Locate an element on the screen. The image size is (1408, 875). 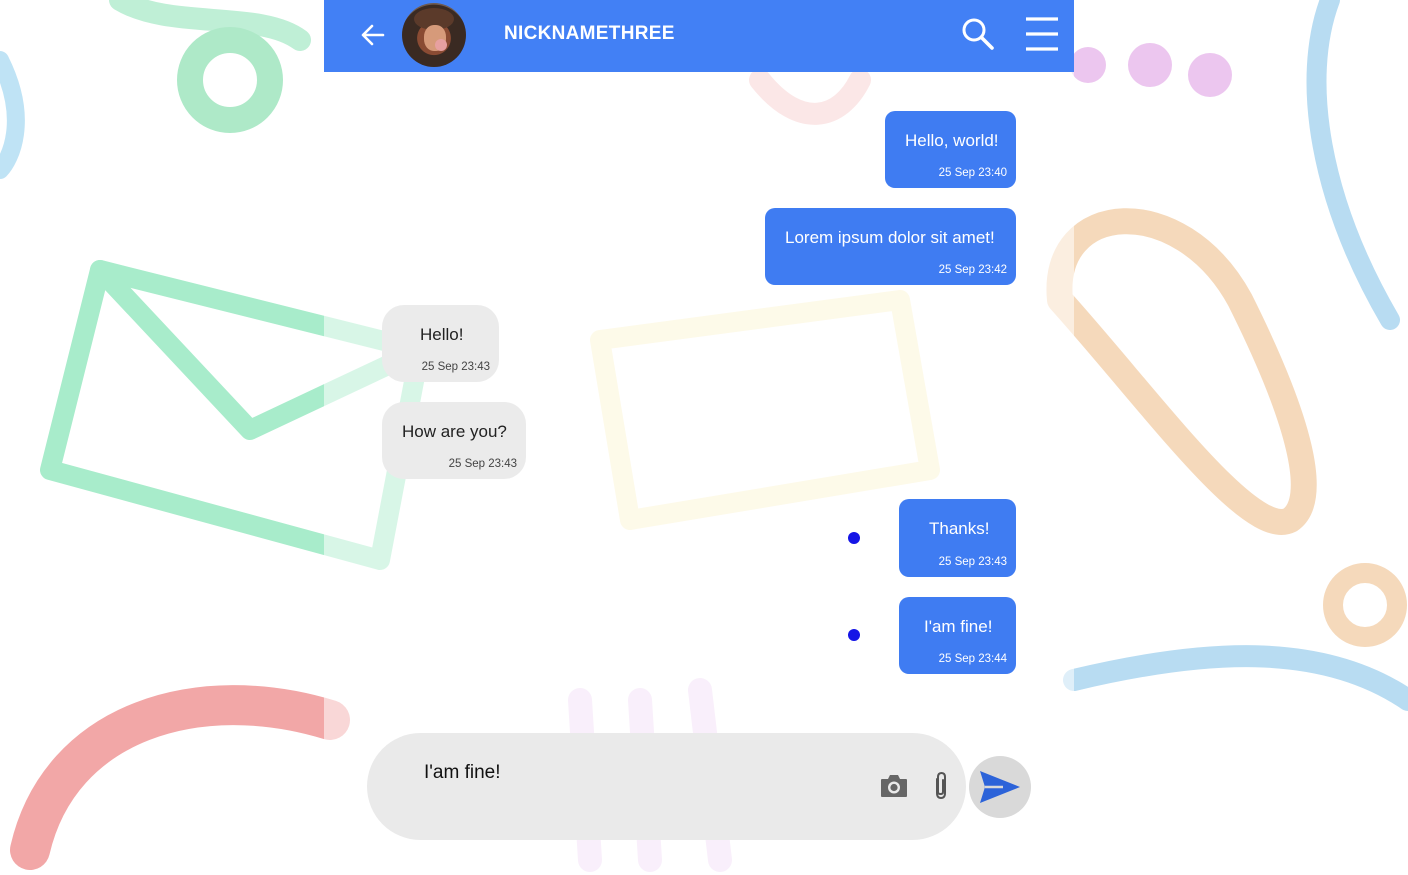
message-bubble-outgoing: Hello, world! 25 Sep 23:40 is located at coordinates (950, 149).